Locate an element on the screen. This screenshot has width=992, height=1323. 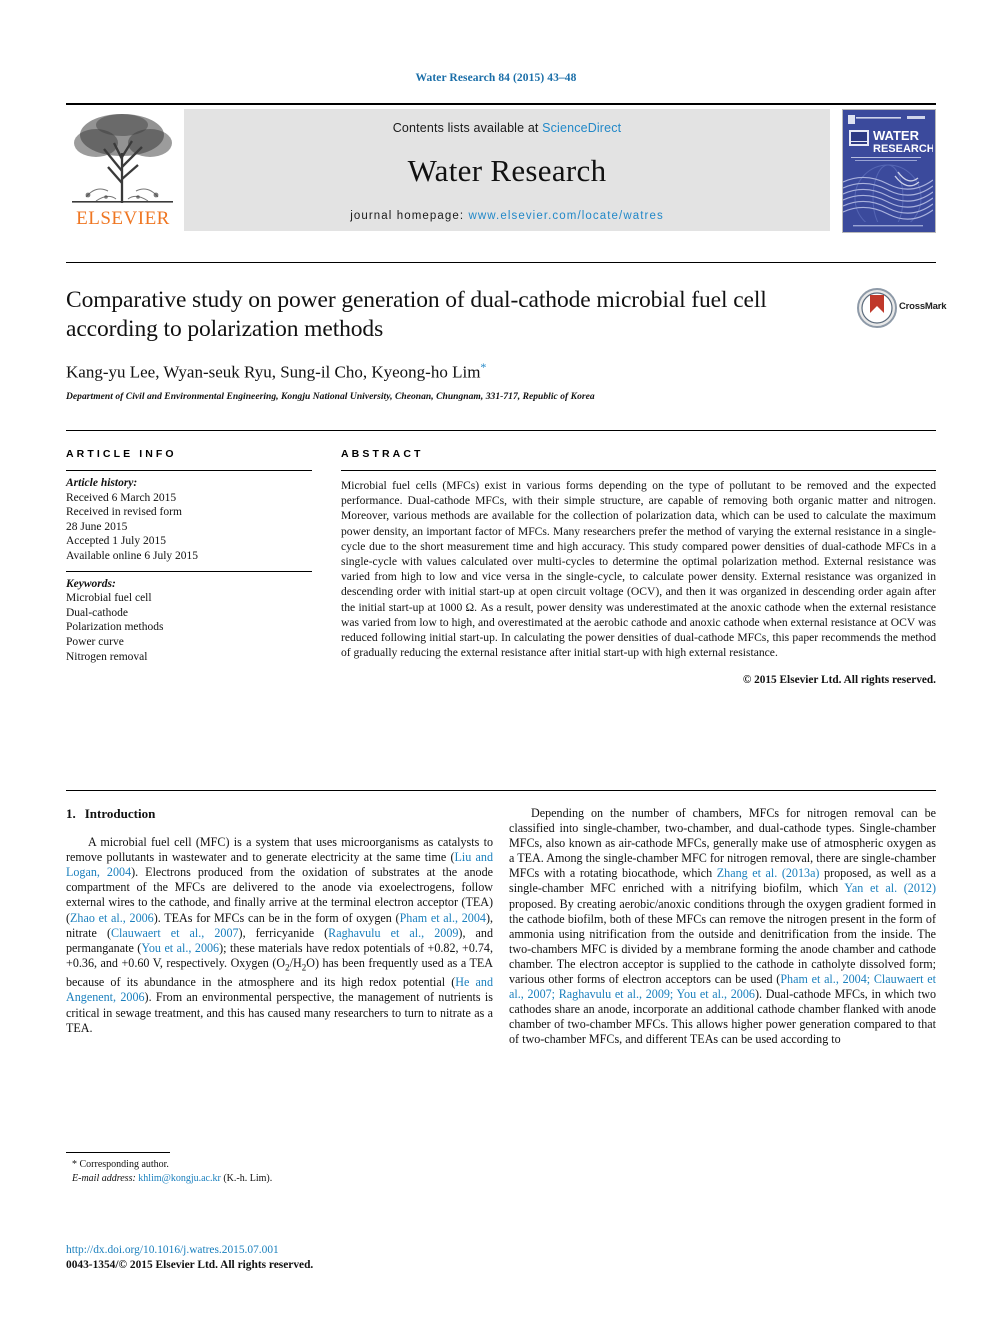
info-top-rule is located at coordinates (501, 430).